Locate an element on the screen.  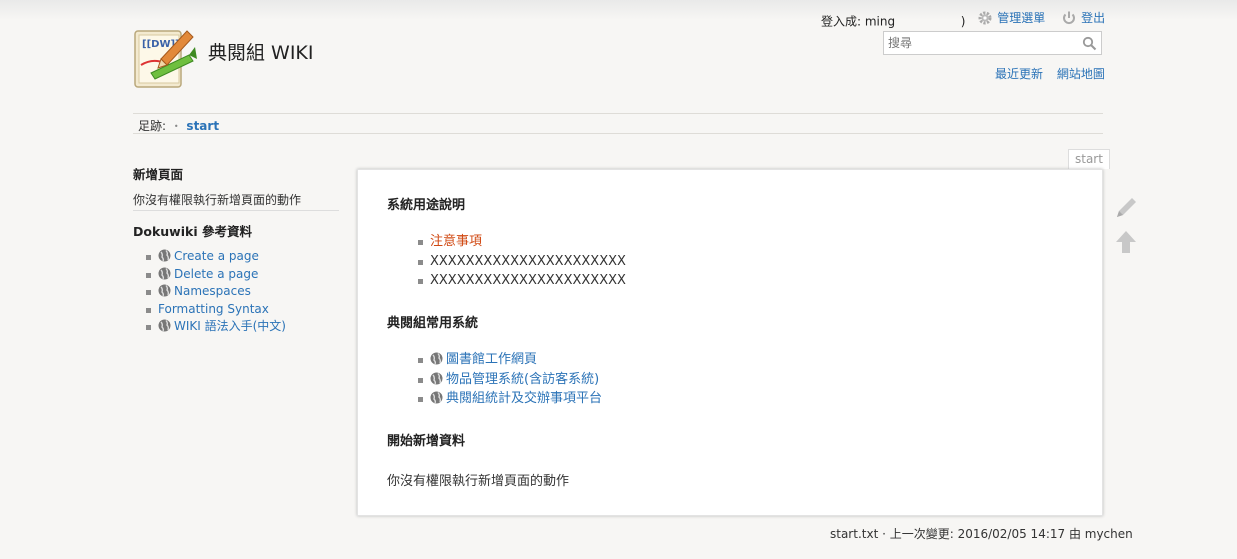
breadcrumb-bar: 足跡: • start is located at coordinates (618, 123).